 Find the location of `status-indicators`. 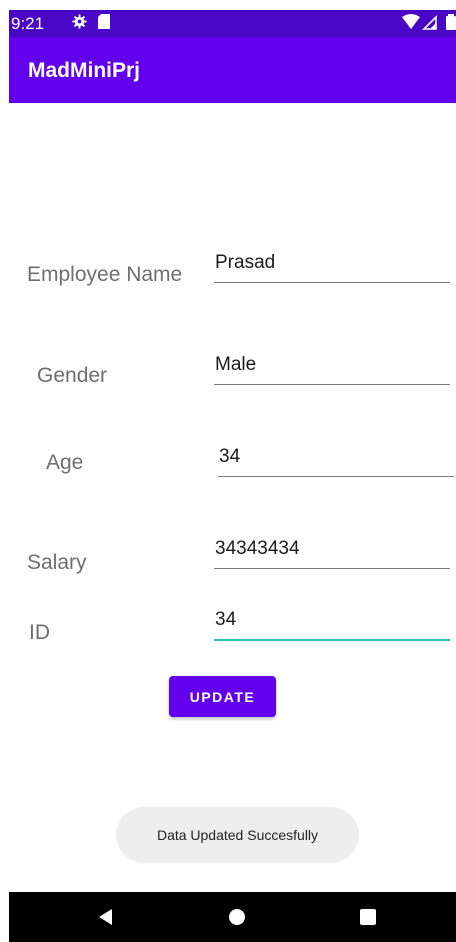

status-indicators is located at coordinates (429, 22).